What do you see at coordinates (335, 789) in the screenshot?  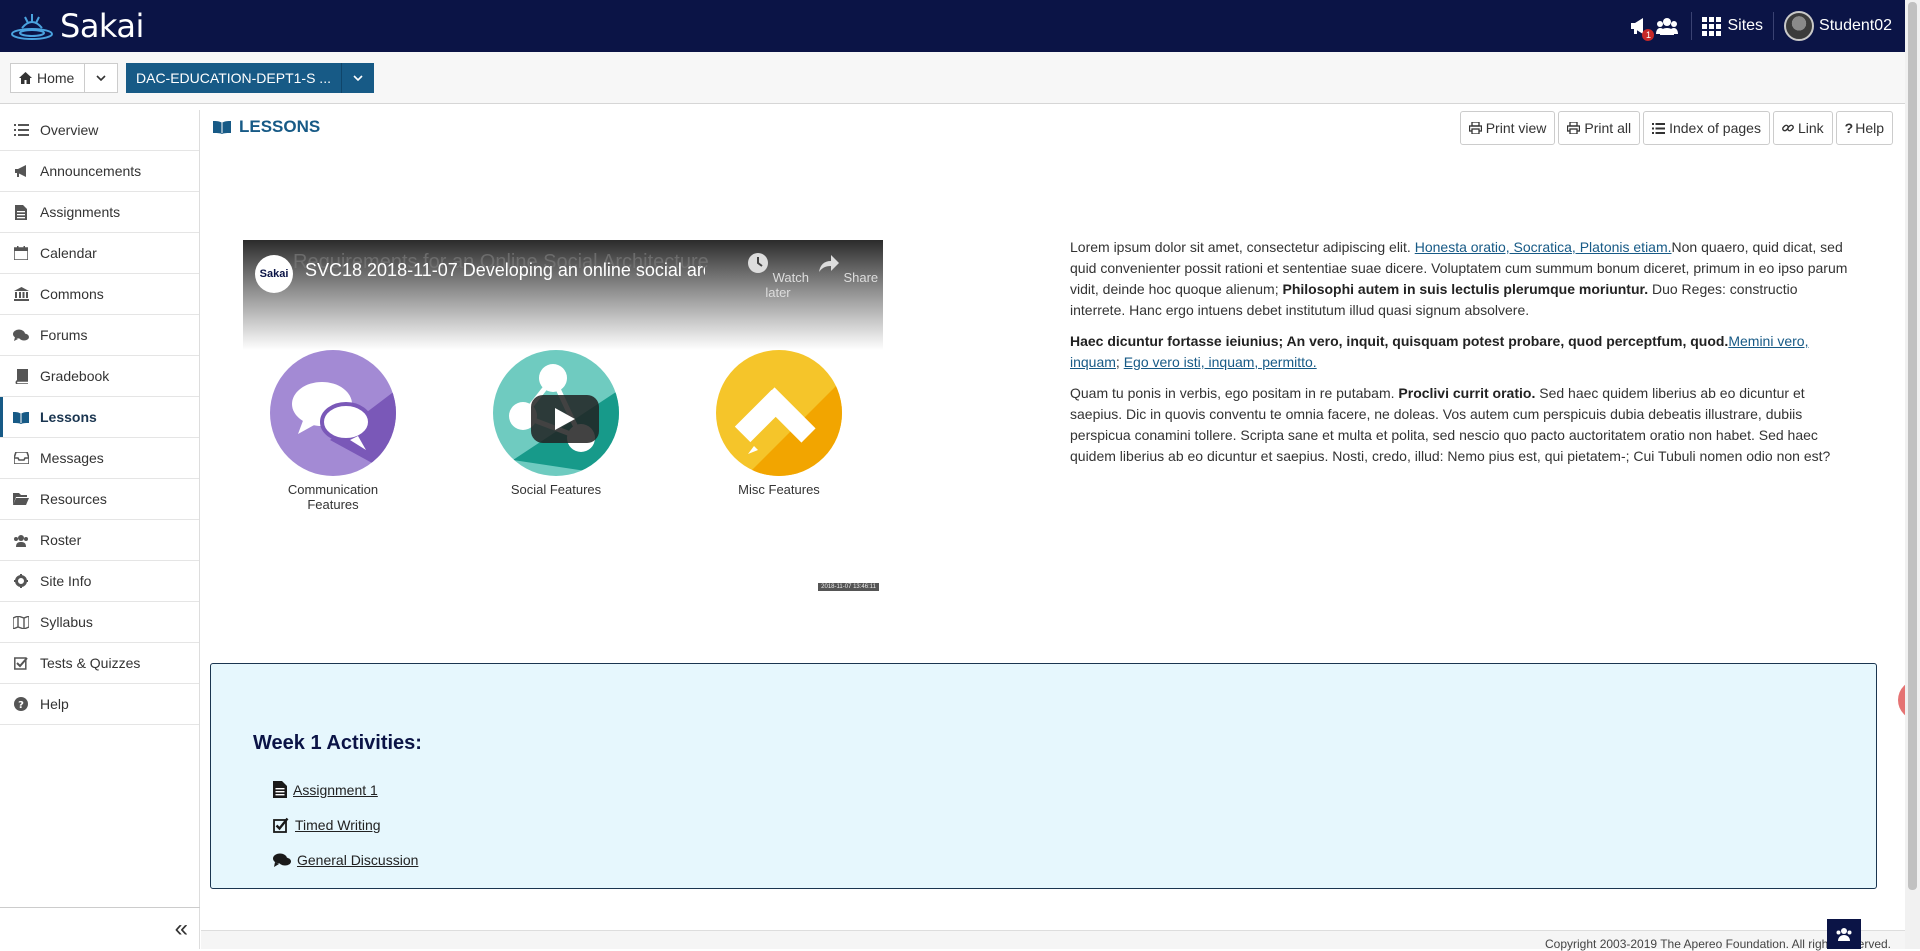 I see `activity-label: Assignment 1` at bounding box center [335, 789].